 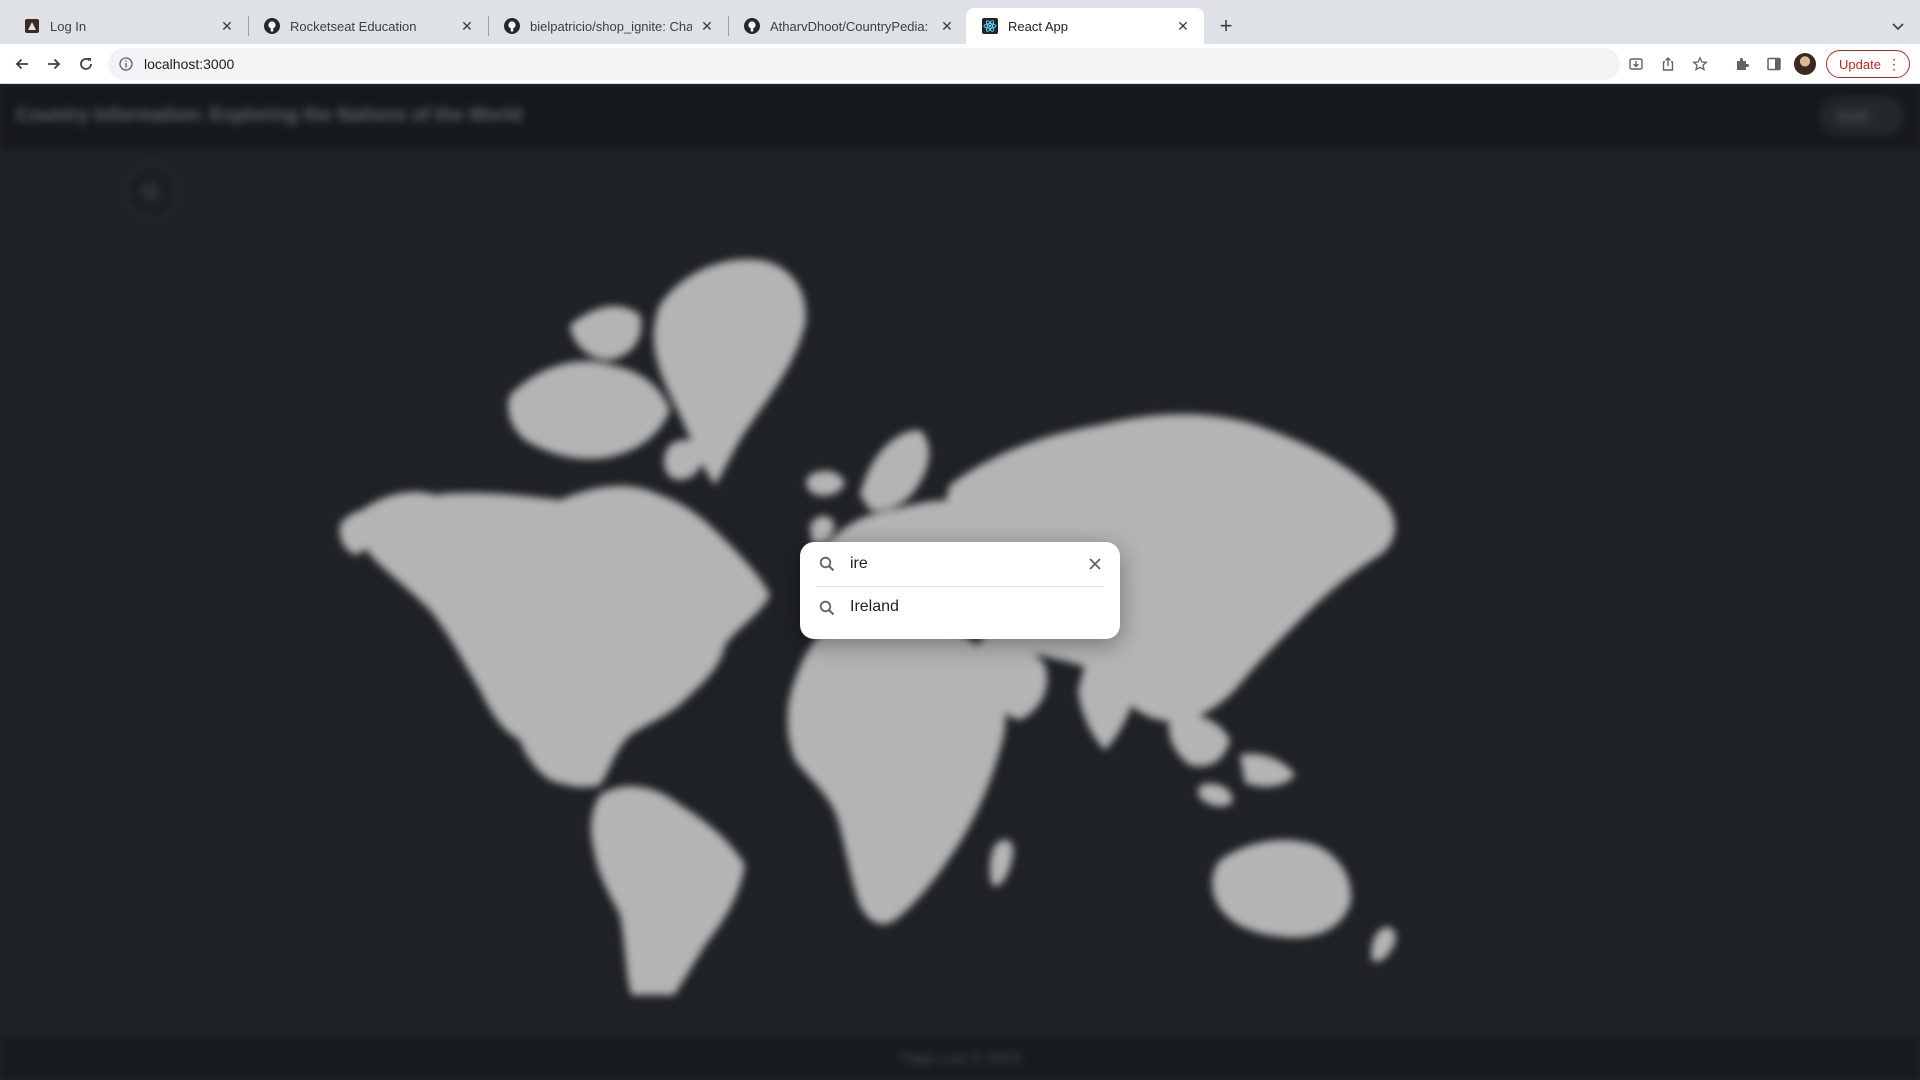 What do you see at coordinates (908, 64) in the screenshot?
I see `address-bar: localhost:3000` at bounding box center [908, 64].